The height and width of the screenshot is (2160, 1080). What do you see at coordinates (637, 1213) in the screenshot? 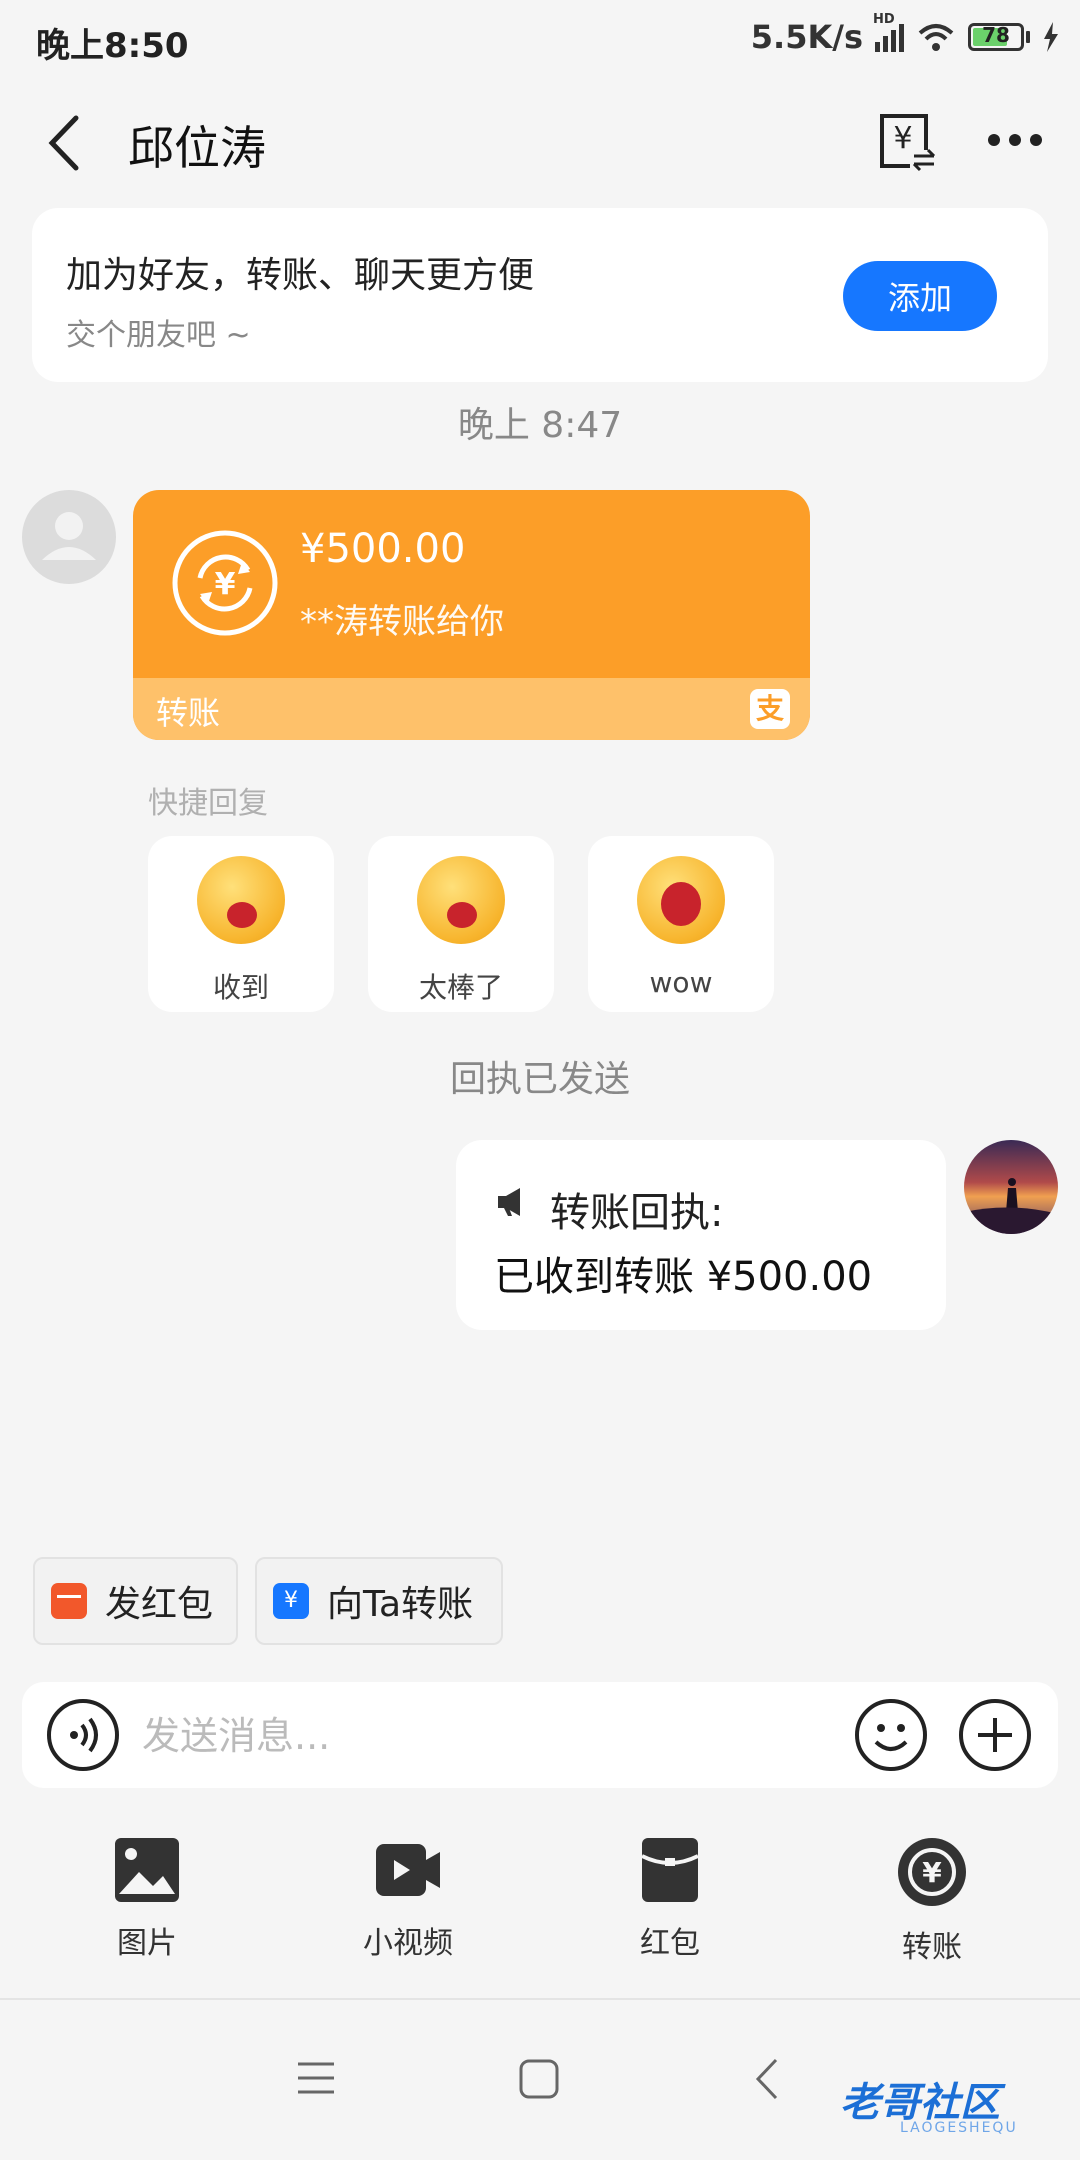
I see `receipt-title: 转账回执:` at bounding box center [637, 1213].